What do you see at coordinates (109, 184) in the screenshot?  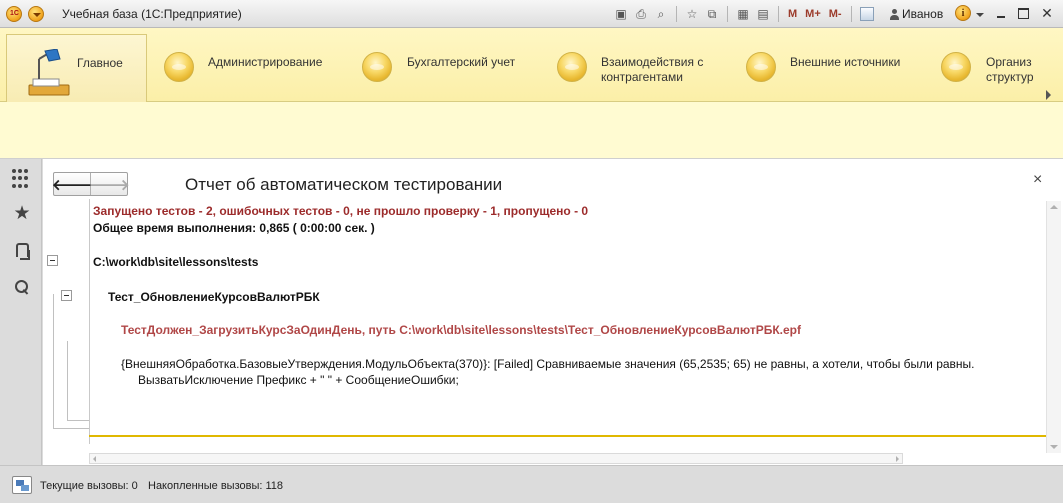 I see `forward-button: 🡒` at bounding box center [109, 184].